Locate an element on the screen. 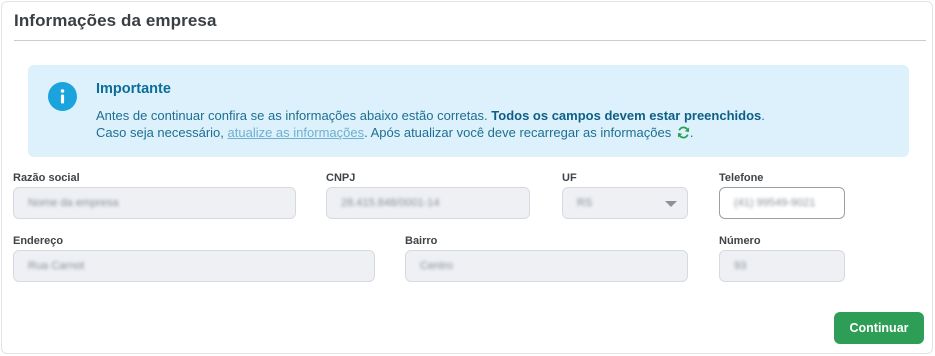 This screenshot has width=935, height=356. endereco-field: Rua Carnot is located at coordinates (194, 266).